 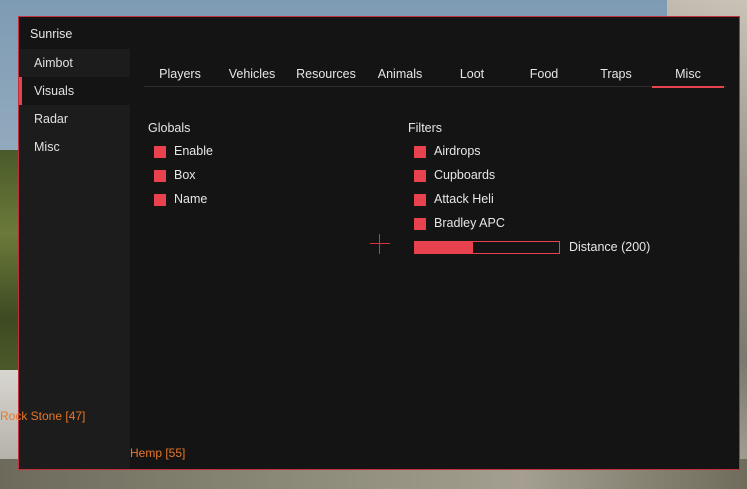 What do you see at coordinates (54, 91) in the screenshot?
I see `sidebar-item-label: Visuals` at bounding box center [54, 91].